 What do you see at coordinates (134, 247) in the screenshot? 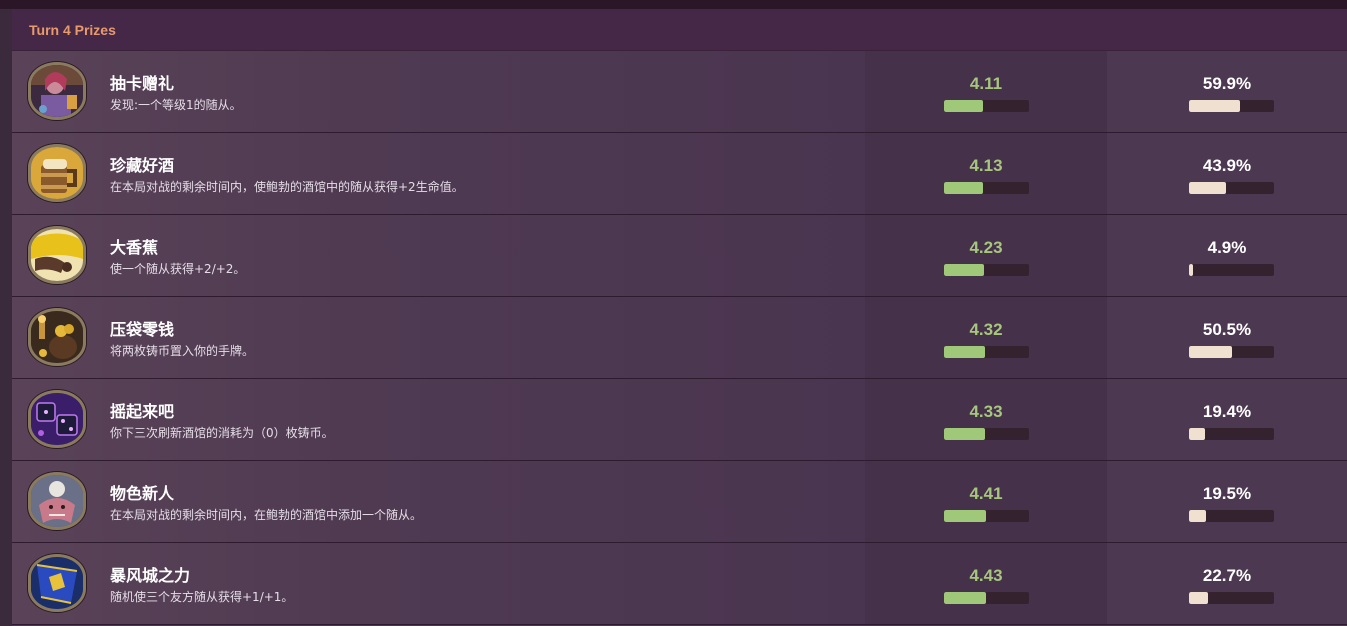
I see `prize-name: 大香蕉` at bounding box center [134, 247].